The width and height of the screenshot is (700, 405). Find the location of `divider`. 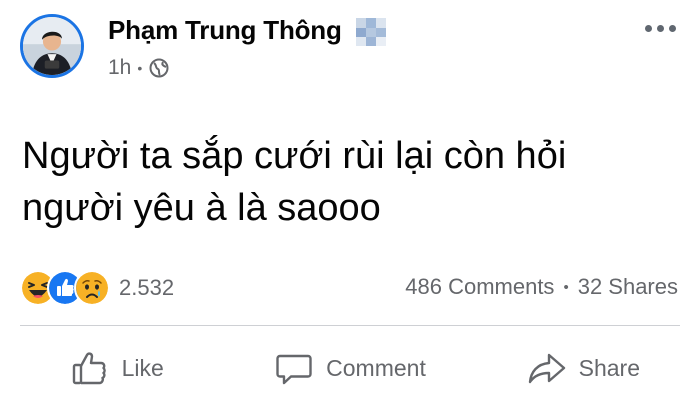

divider is located at coordinates (350, 325).